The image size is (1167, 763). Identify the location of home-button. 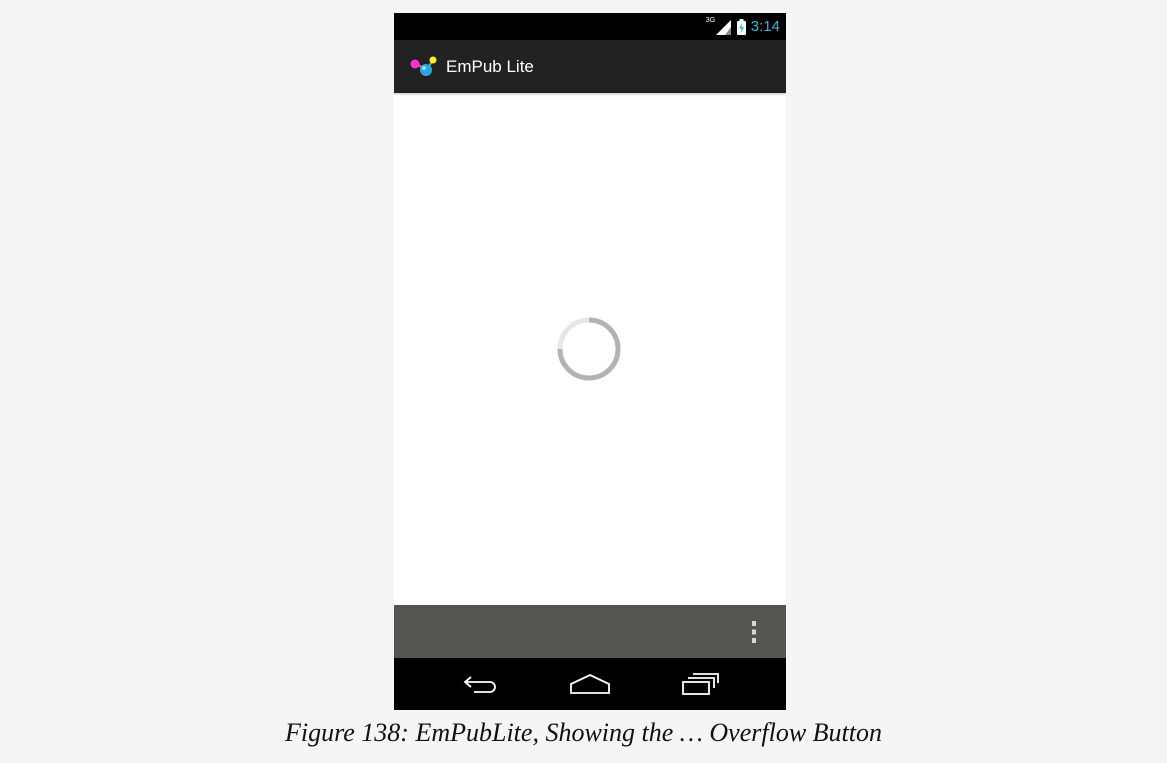
(590, 684).